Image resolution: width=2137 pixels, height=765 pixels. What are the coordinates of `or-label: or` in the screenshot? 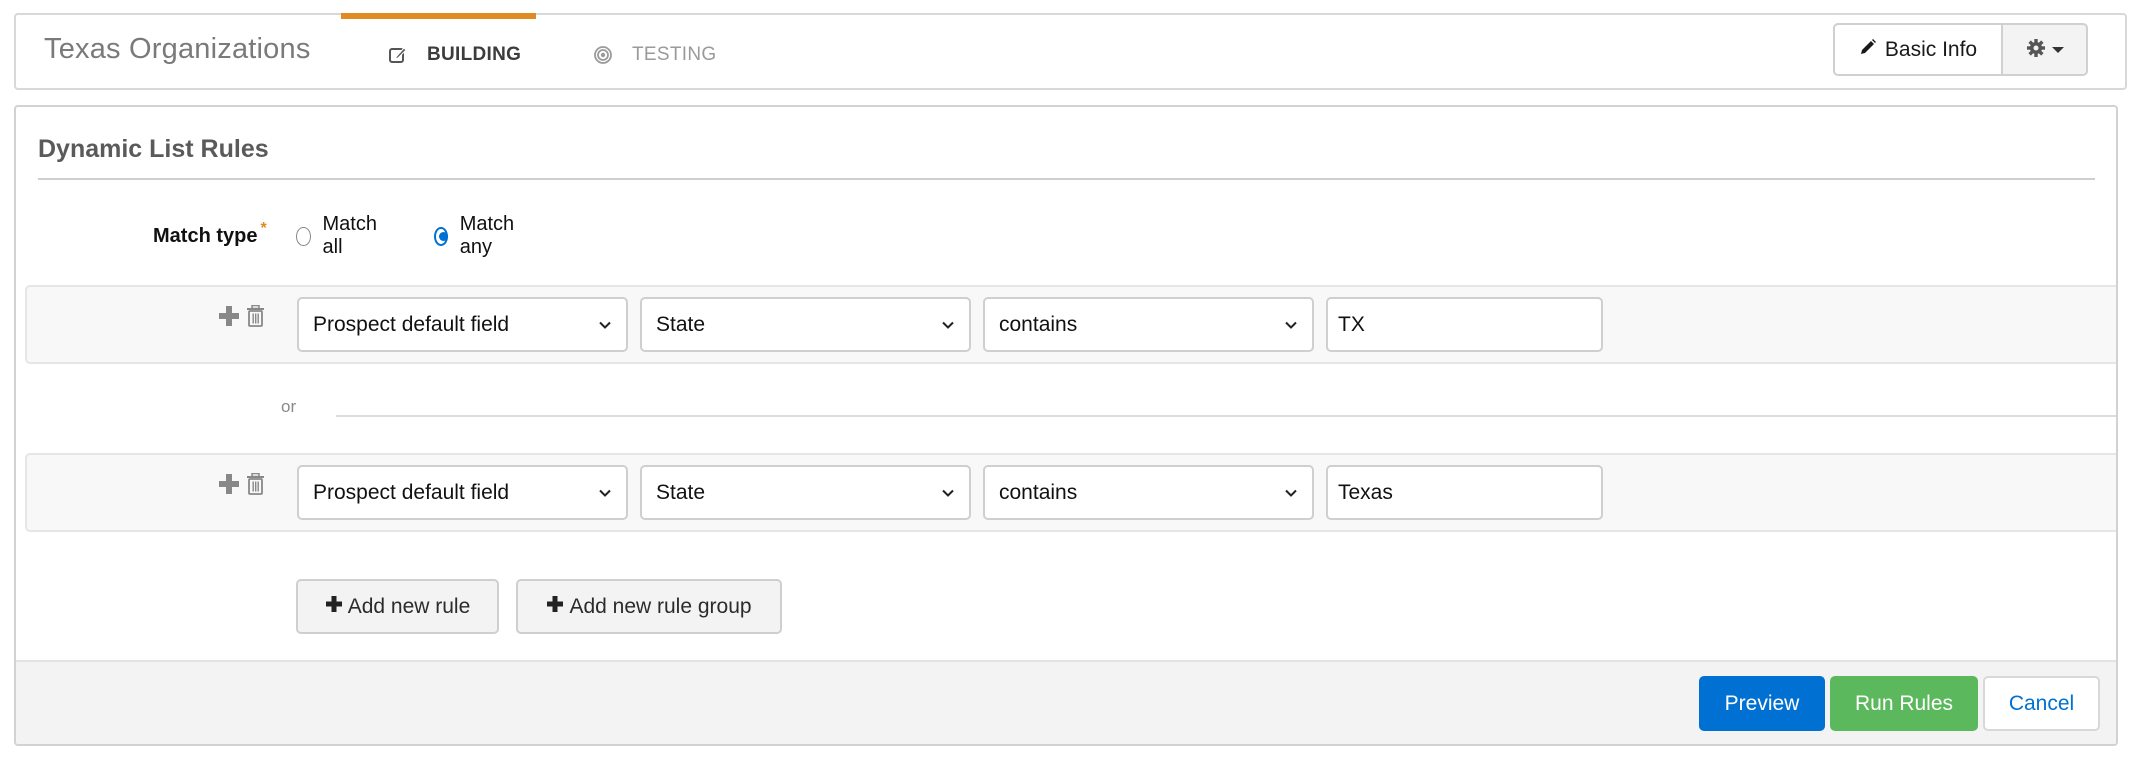 It's located at (289, 406).